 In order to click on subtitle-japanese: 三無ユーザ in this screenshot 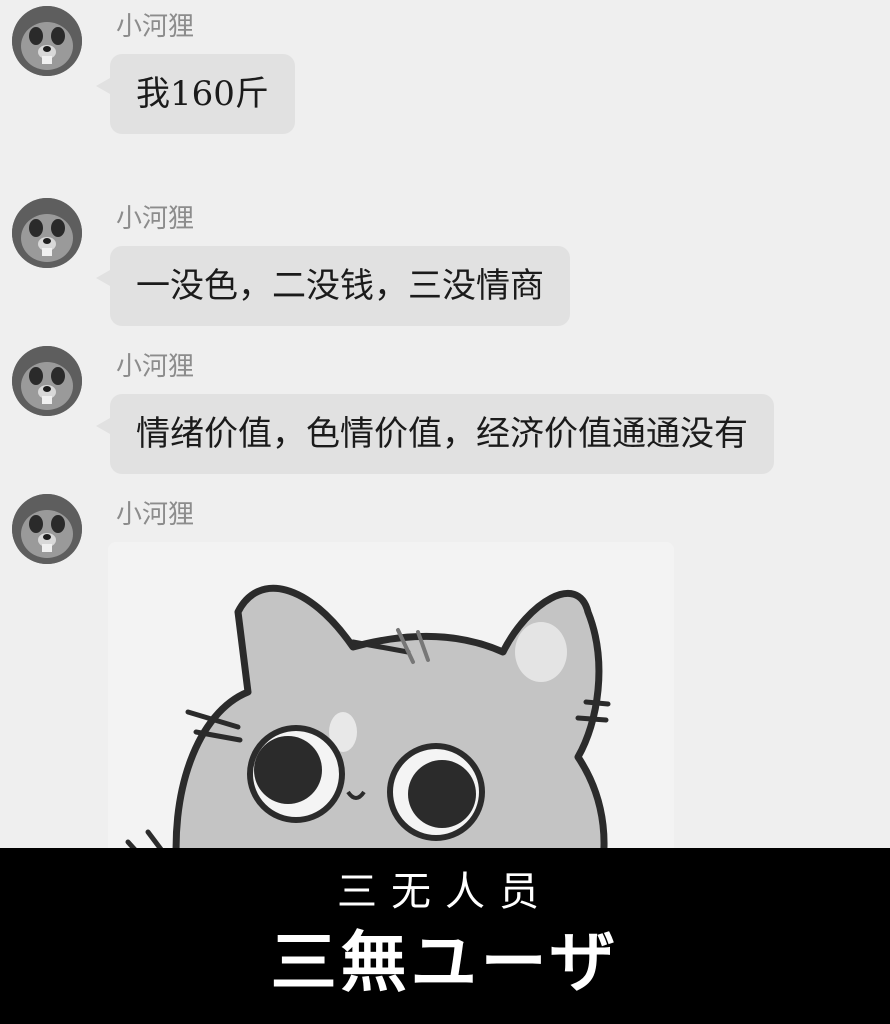, I will do `click(445, 962)`.